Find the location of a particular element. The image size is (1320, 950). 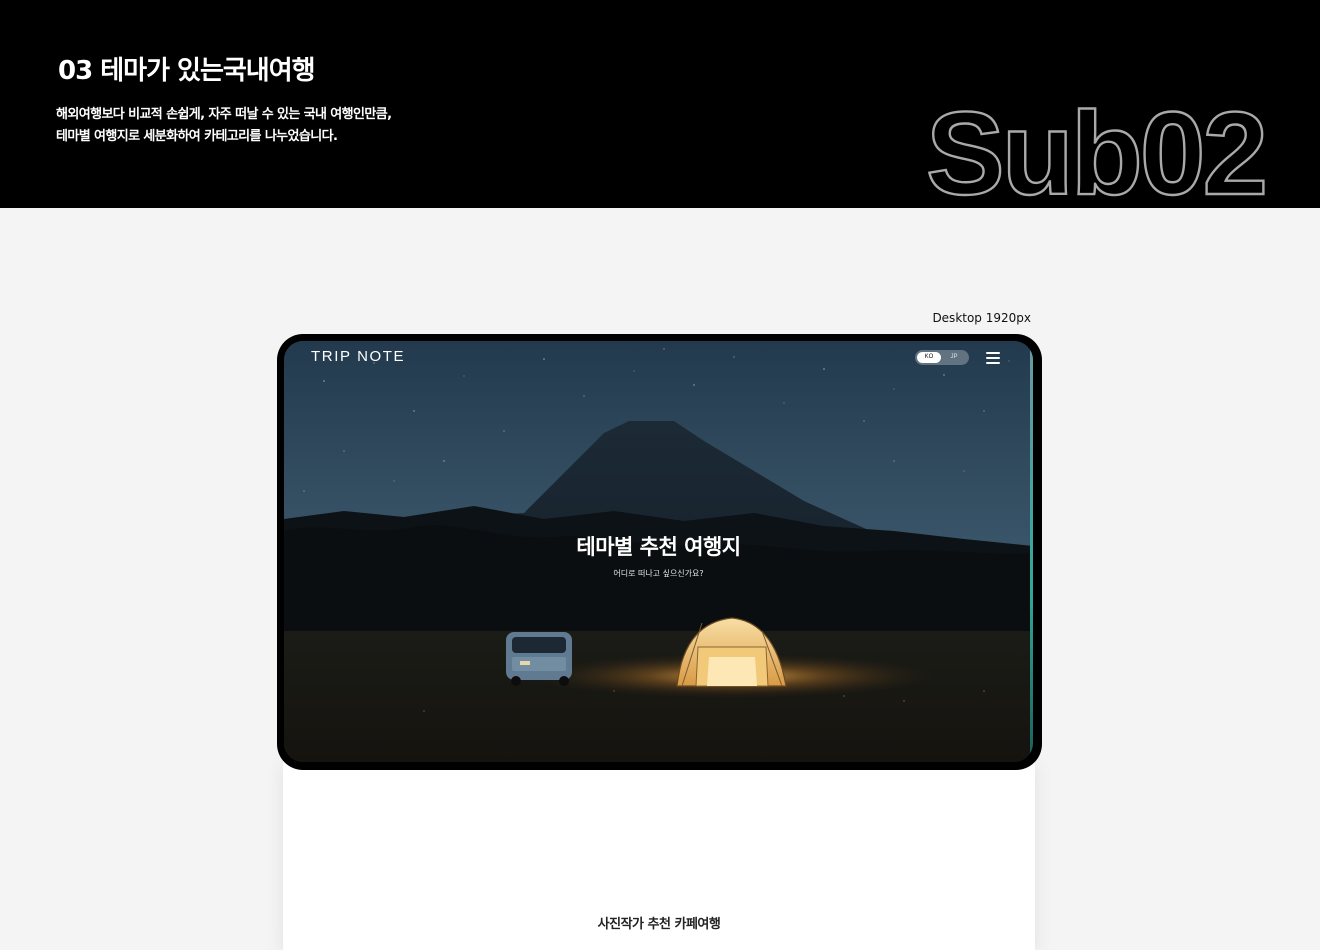

hero-title: 테마별 추천 여행지 is located at coordinates (658, 547).